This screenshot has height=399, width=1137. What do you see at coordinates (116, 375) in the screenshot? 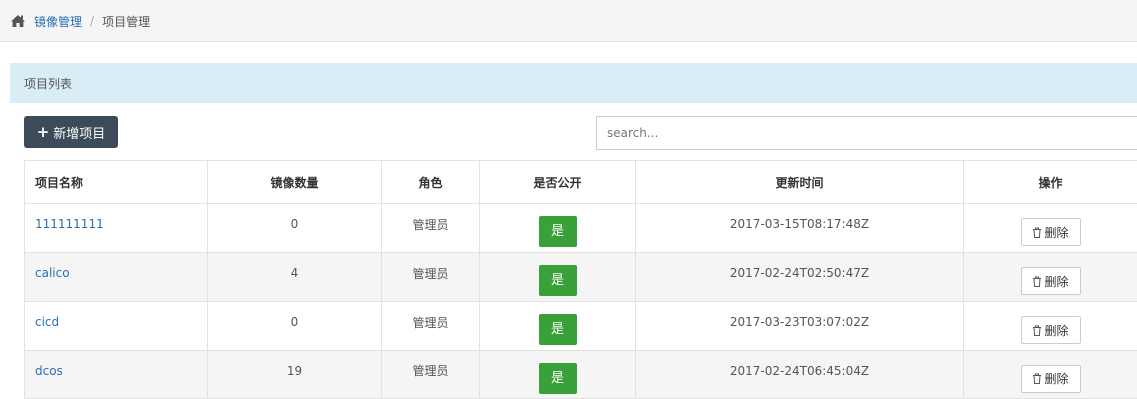
I see `project-name-cell: dcos` at bounding box center [116, 375].